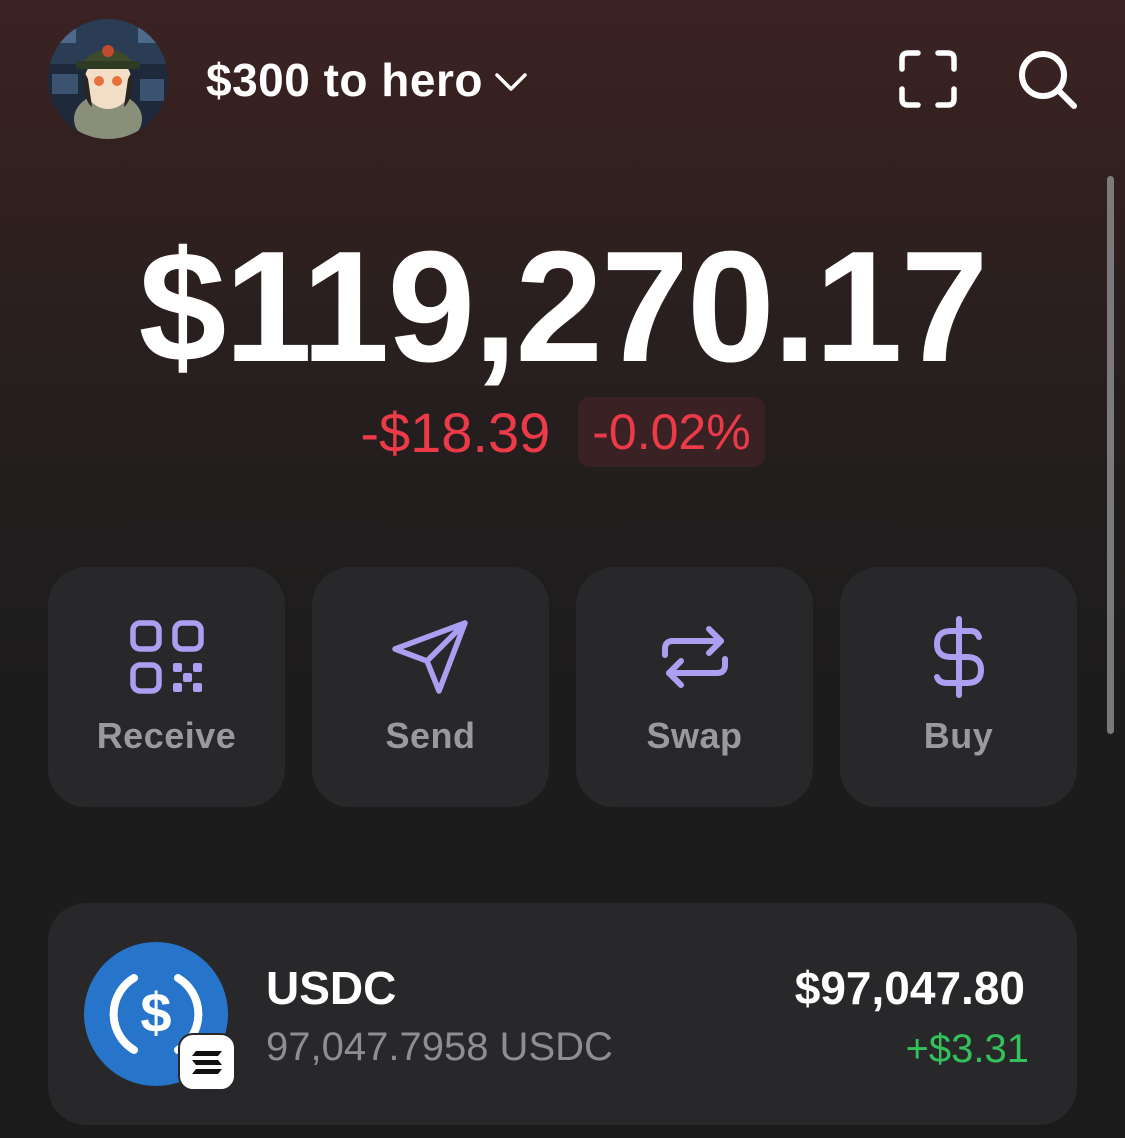 The width and height of the screenshot is (1125, 1138). I want to click on account-switcher: $300 to hero, so click(367, 80).